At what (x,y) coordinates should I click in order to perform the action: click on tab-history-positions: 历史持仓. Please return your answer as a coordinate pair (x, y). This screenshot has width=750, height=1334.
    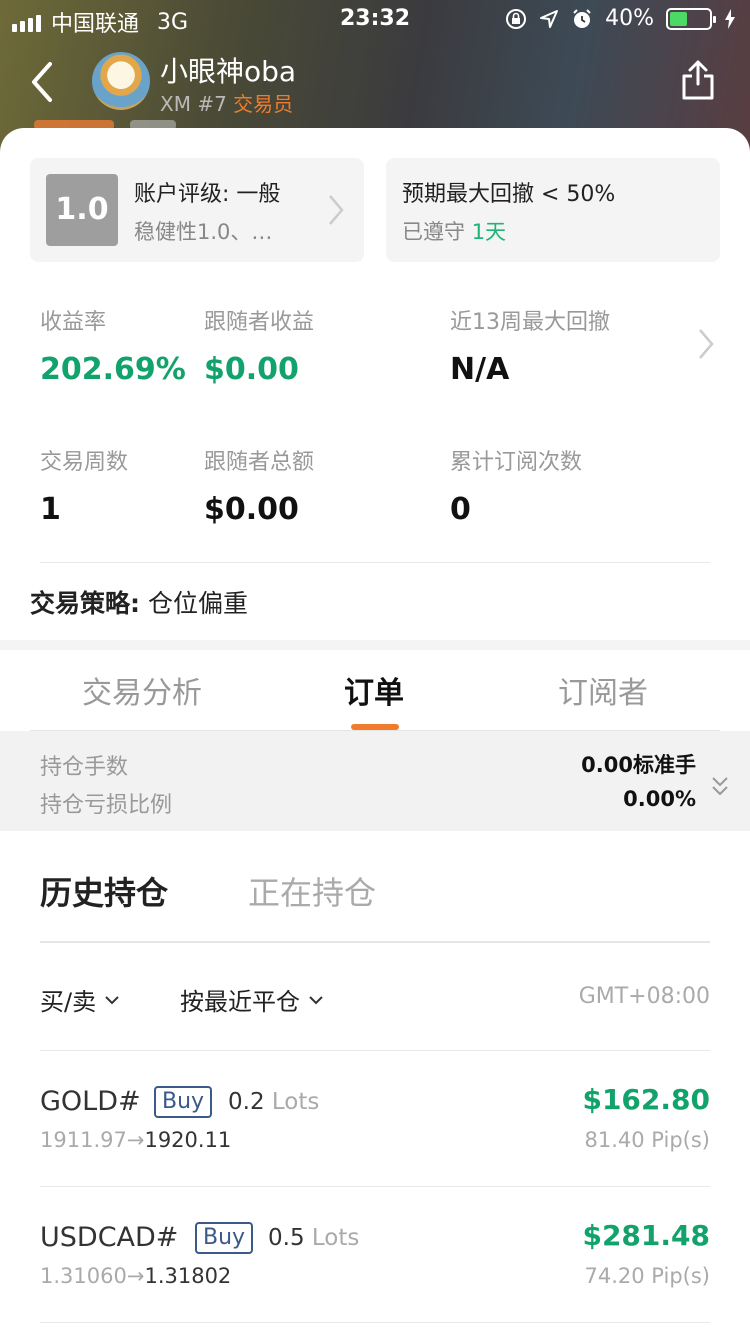
    Looking at the image, I should click on (104, 891).